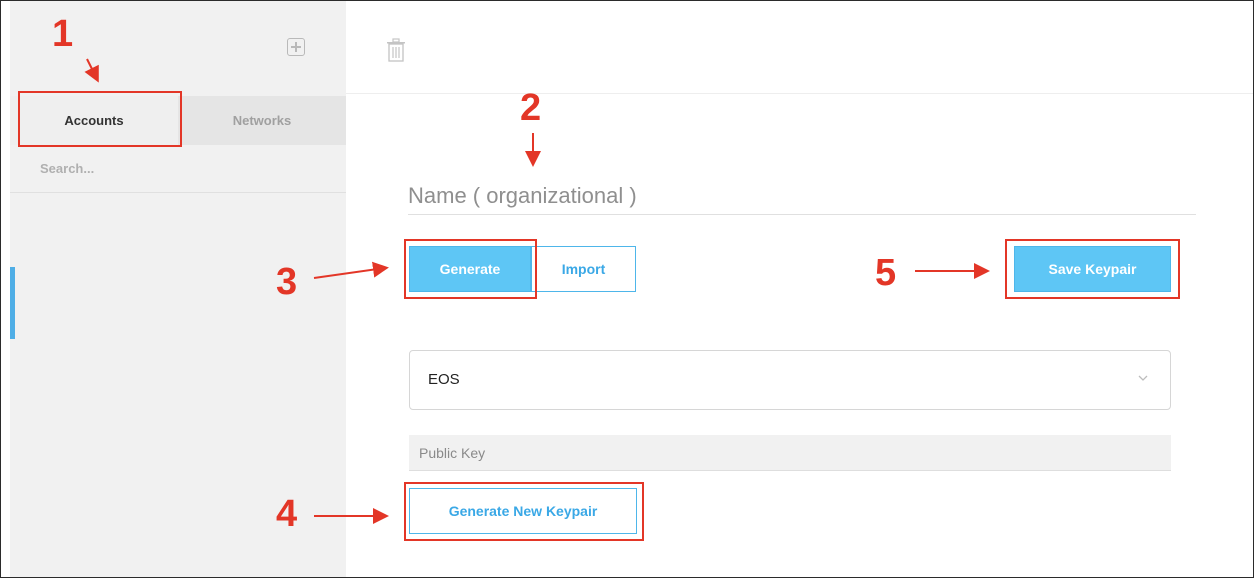 Image resolution: width=1256 pixels, height=580 pixels. I want to click on sidebar-selection-marker, so click(12, 303).